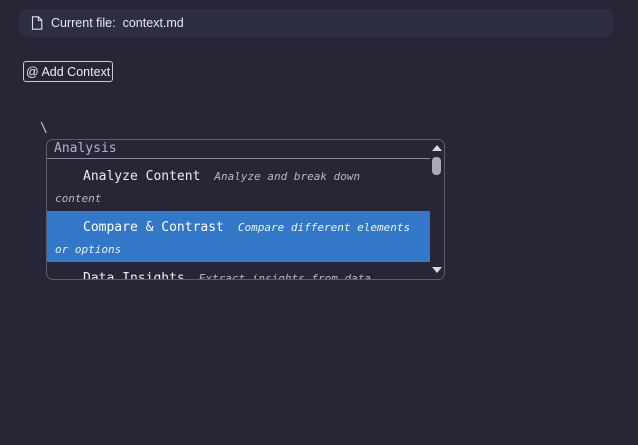 This screenshot has height=445, width=638. What do you see at coordinates (284, 276) in the screenshot?
I see `menu-item-description: Extract insights from data` at bounding box center [284, 276].